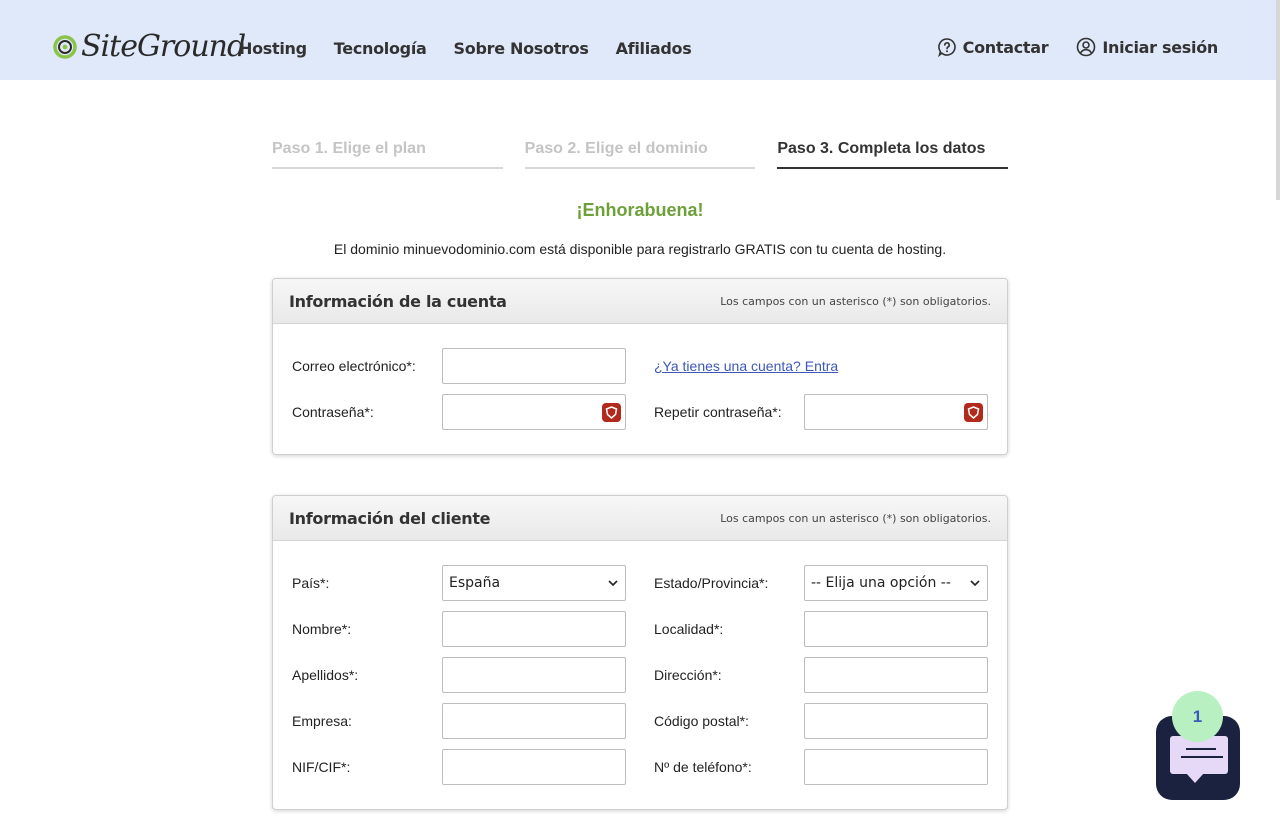 The image size is (1280, 840). What do you see at coordinates (65, 47) in the screenshot?
I see `siteground-logo-icon` at bounding box center [65, 47].